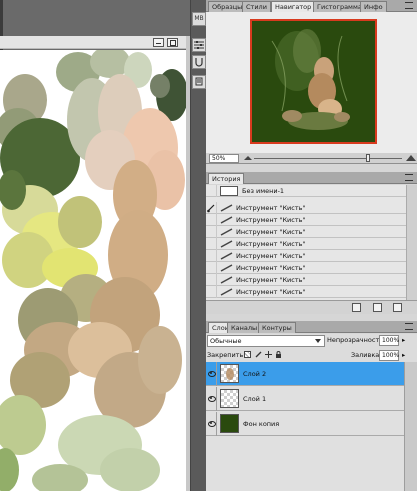  What do you see at coordinates (226, 355) in the screenshot?
I see `lock-label: Закрепить:` at bounding box center [226, 355].